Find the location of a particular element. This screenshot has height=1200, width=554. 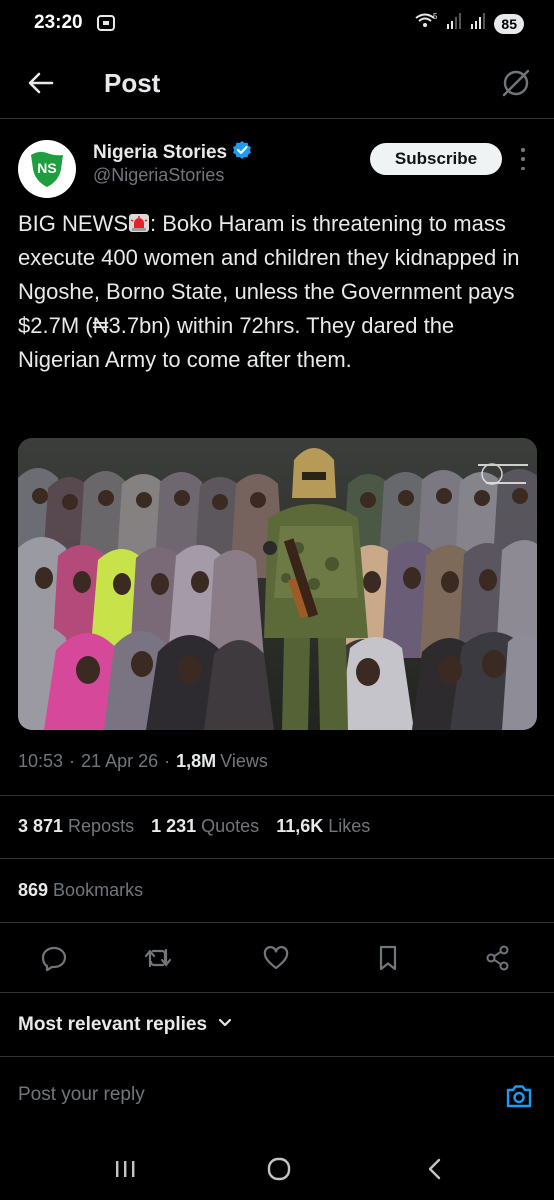

bookmarks-count: 869 is located at coordinates (33, 890).